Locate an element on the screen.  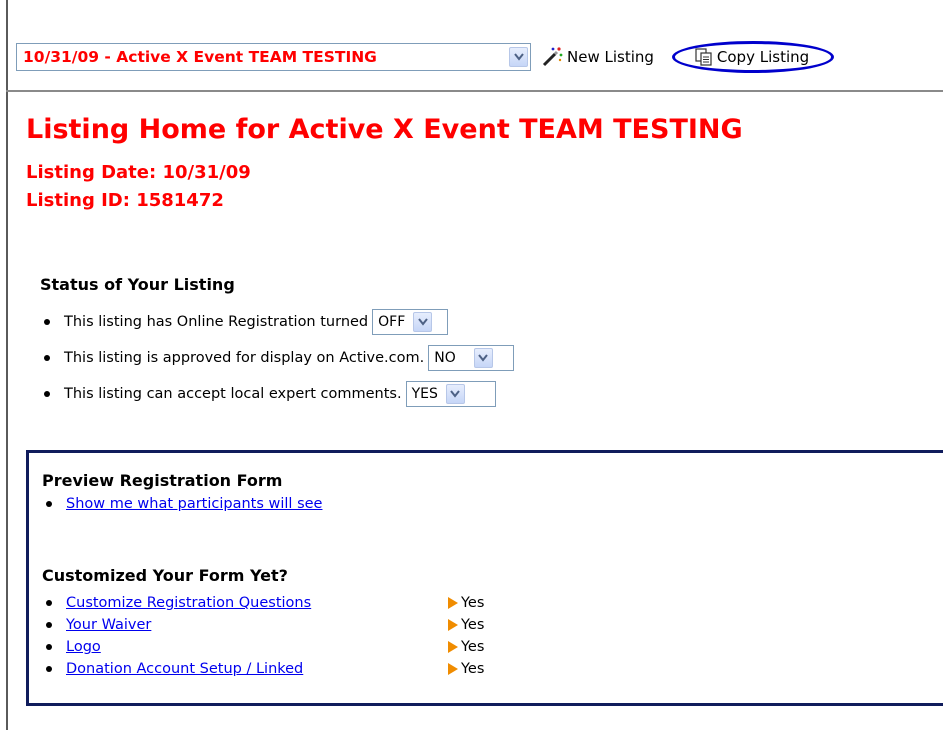
copy-listing-button: Copy Listing is located at coordinates (753, 57).